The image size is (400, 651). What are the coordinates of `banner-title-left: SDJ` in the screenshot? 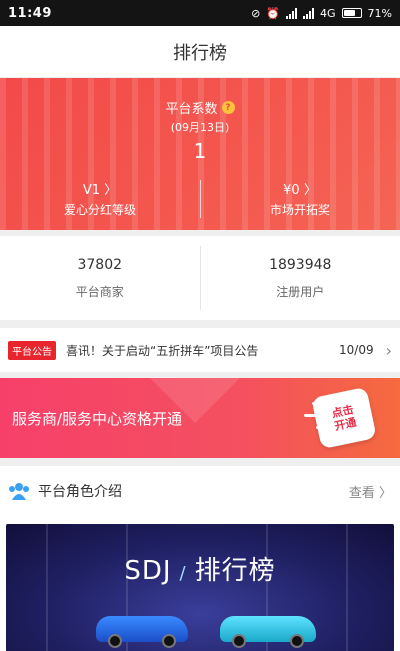 It's located at (148, 571).